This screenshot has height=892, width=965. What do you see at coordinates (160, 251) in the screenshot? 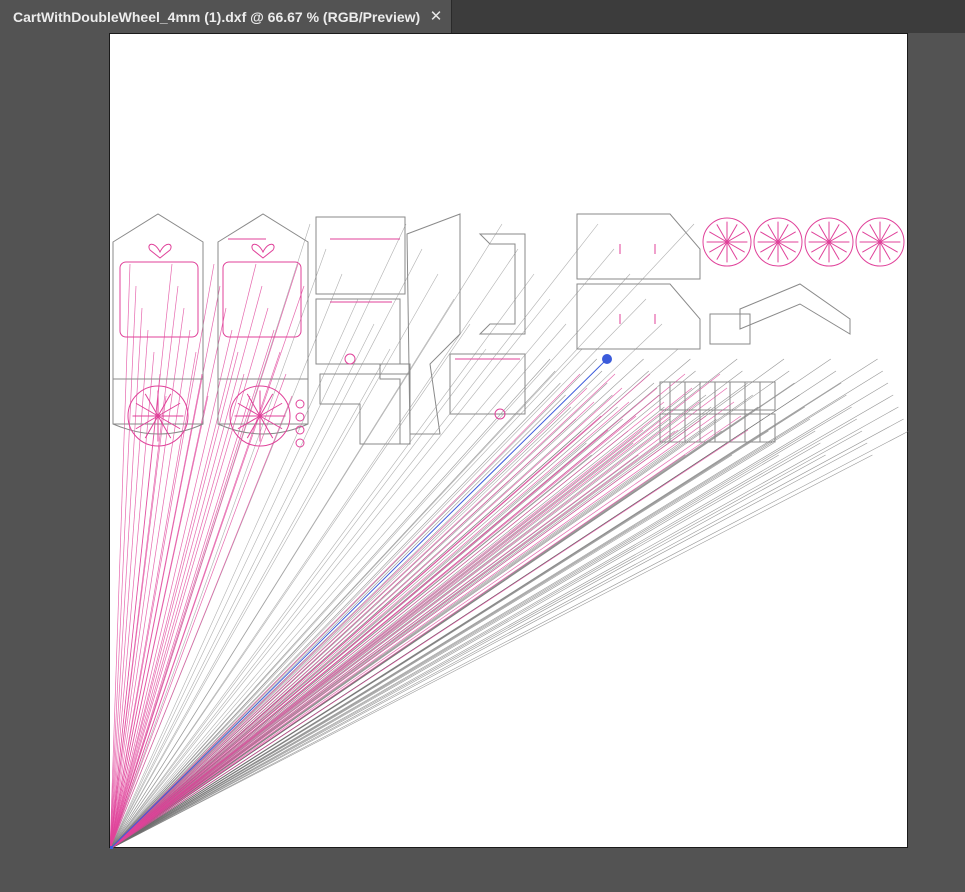
I see `heart-left` at bounding box center [160, 251].